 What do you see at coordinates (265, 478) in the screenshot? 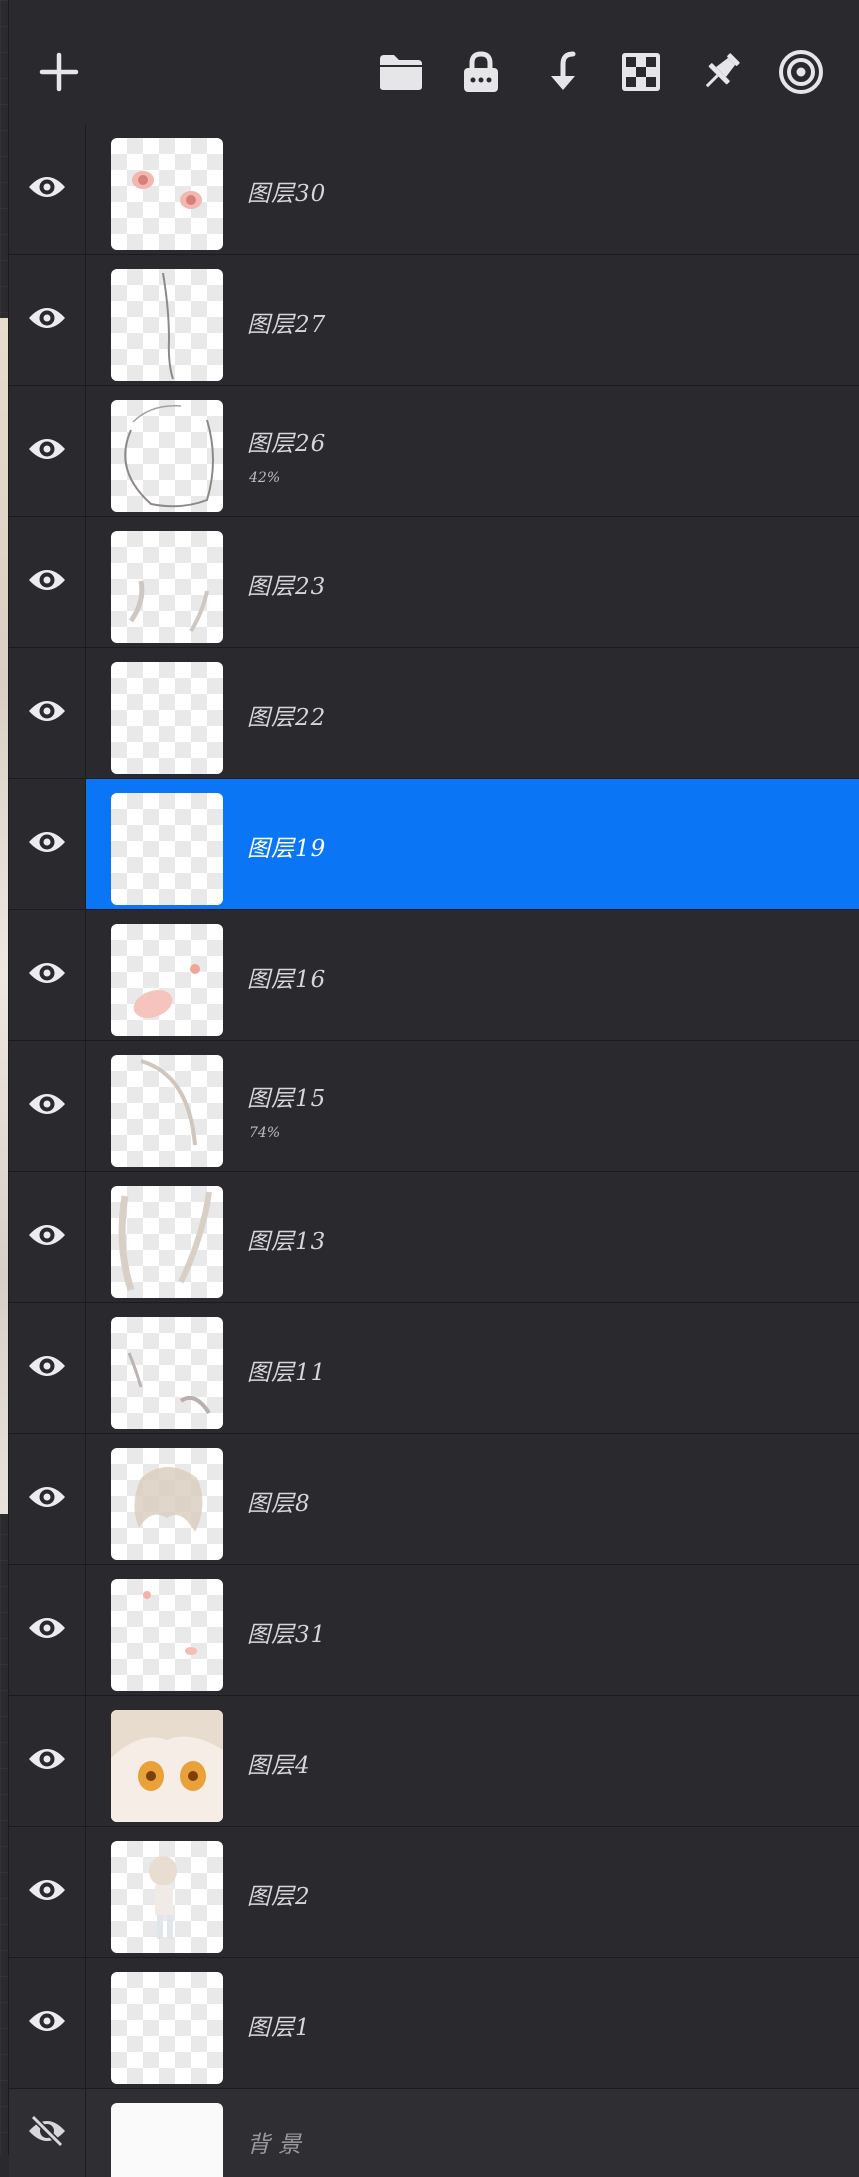
I see `layer-opacity: 42%` at bounding box center [265, 478].